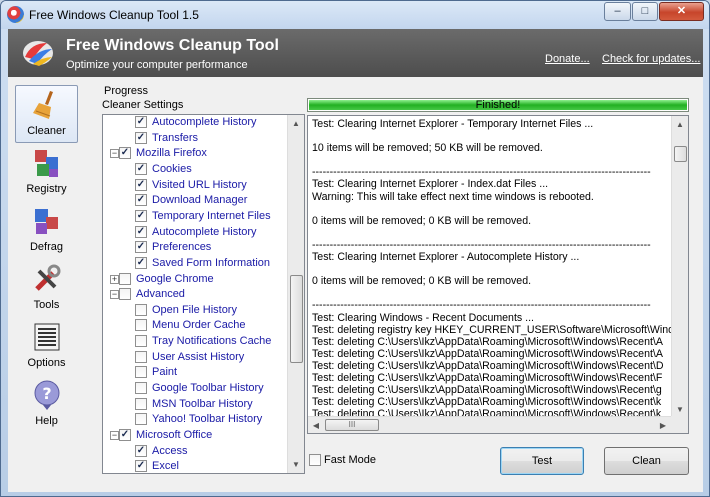  What do you see at coordinates (175, 278) in the screenshot?
I see `tree-item-label: Google Chrome` at bounding box center [175, 278].